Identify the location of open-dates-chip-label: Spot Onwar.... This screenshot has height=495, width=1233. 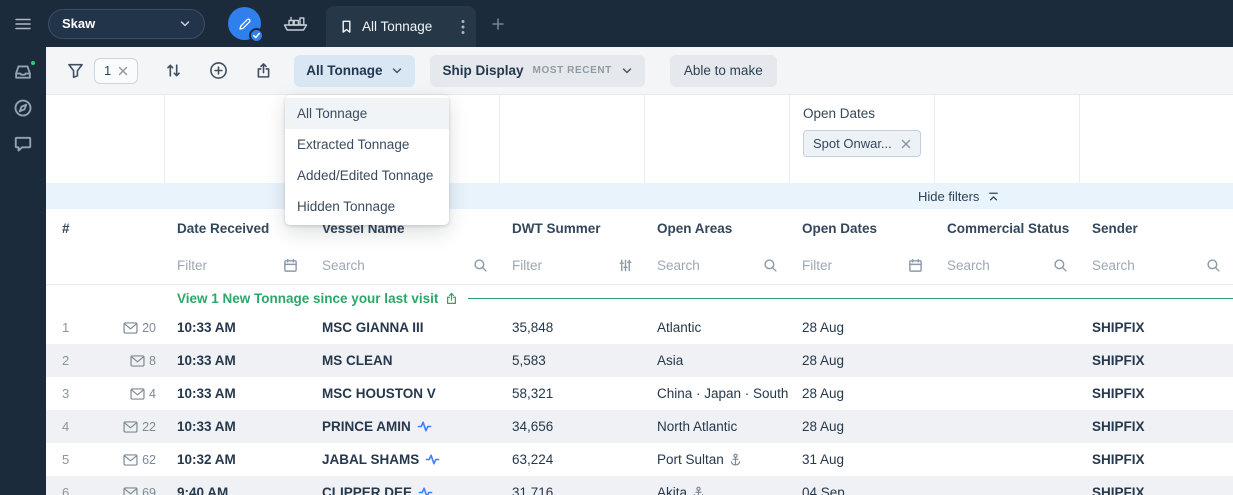
(852, 143).